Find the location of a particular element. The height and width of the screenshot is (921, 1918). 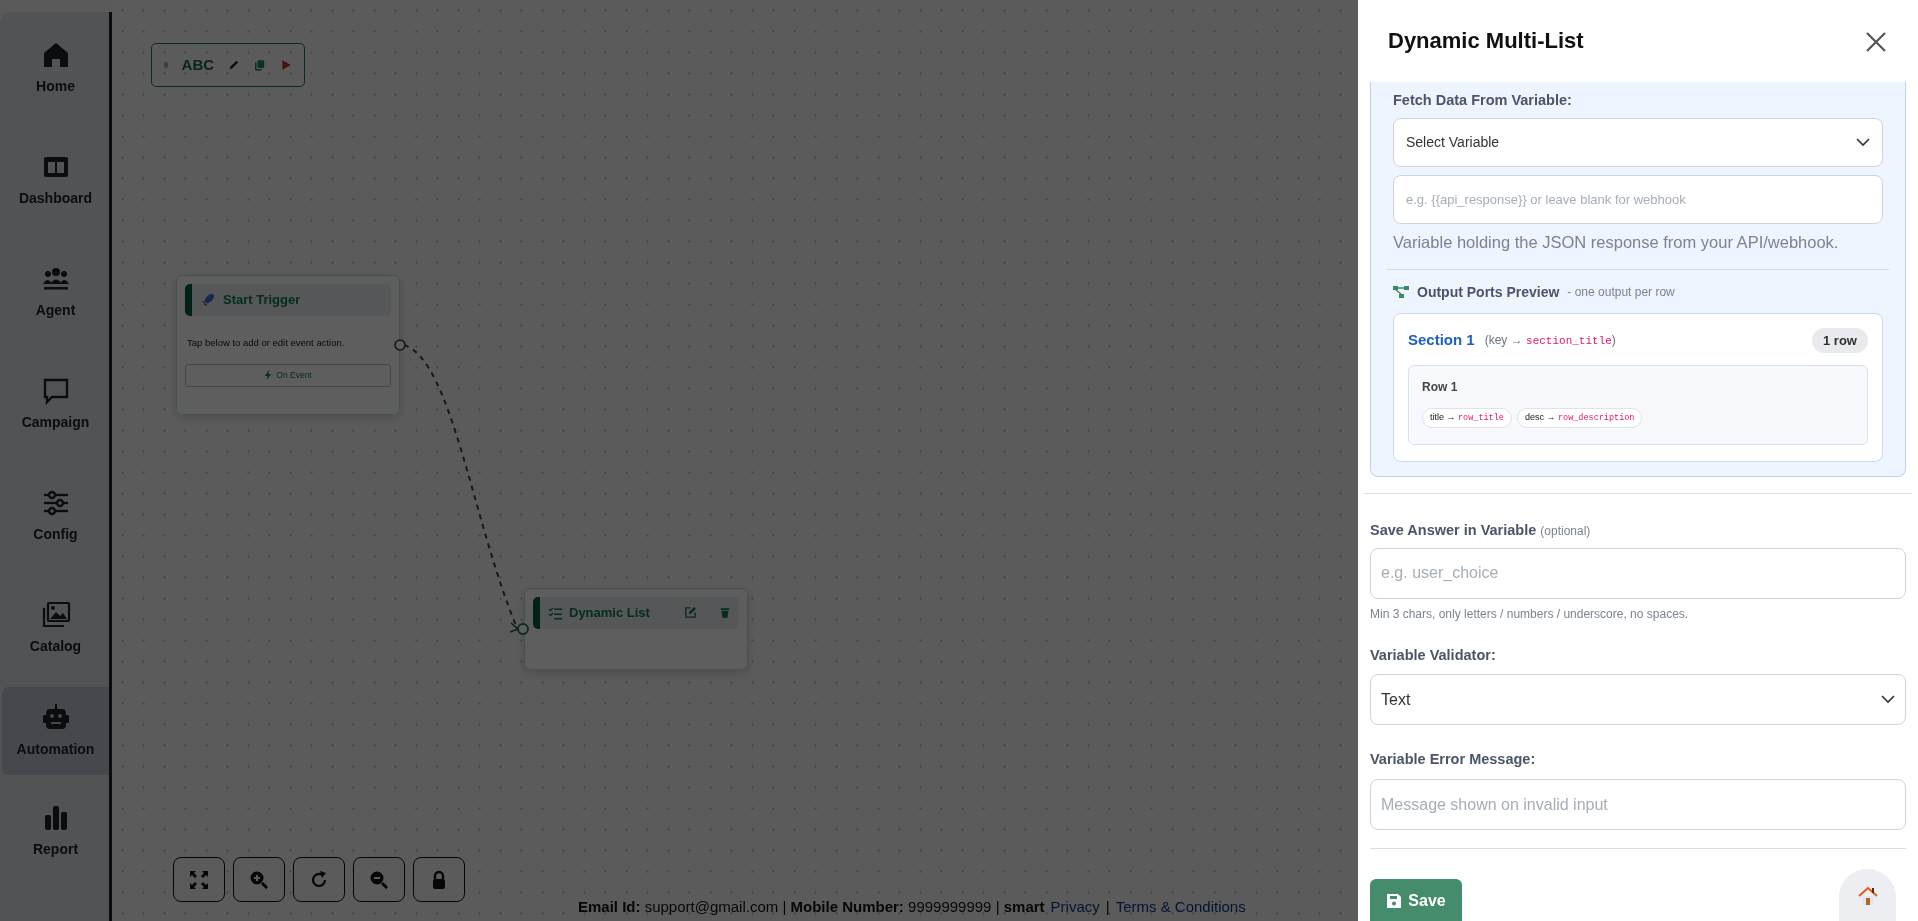

node-title: Dynamic List is located at coordinates (610, 613).